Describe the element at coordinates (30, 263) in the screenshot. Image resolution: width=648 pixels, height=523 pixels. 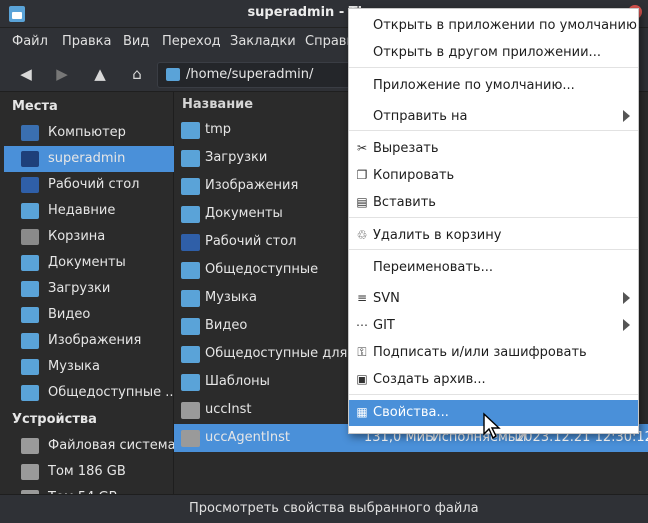
I see `documents-icon` at that location.